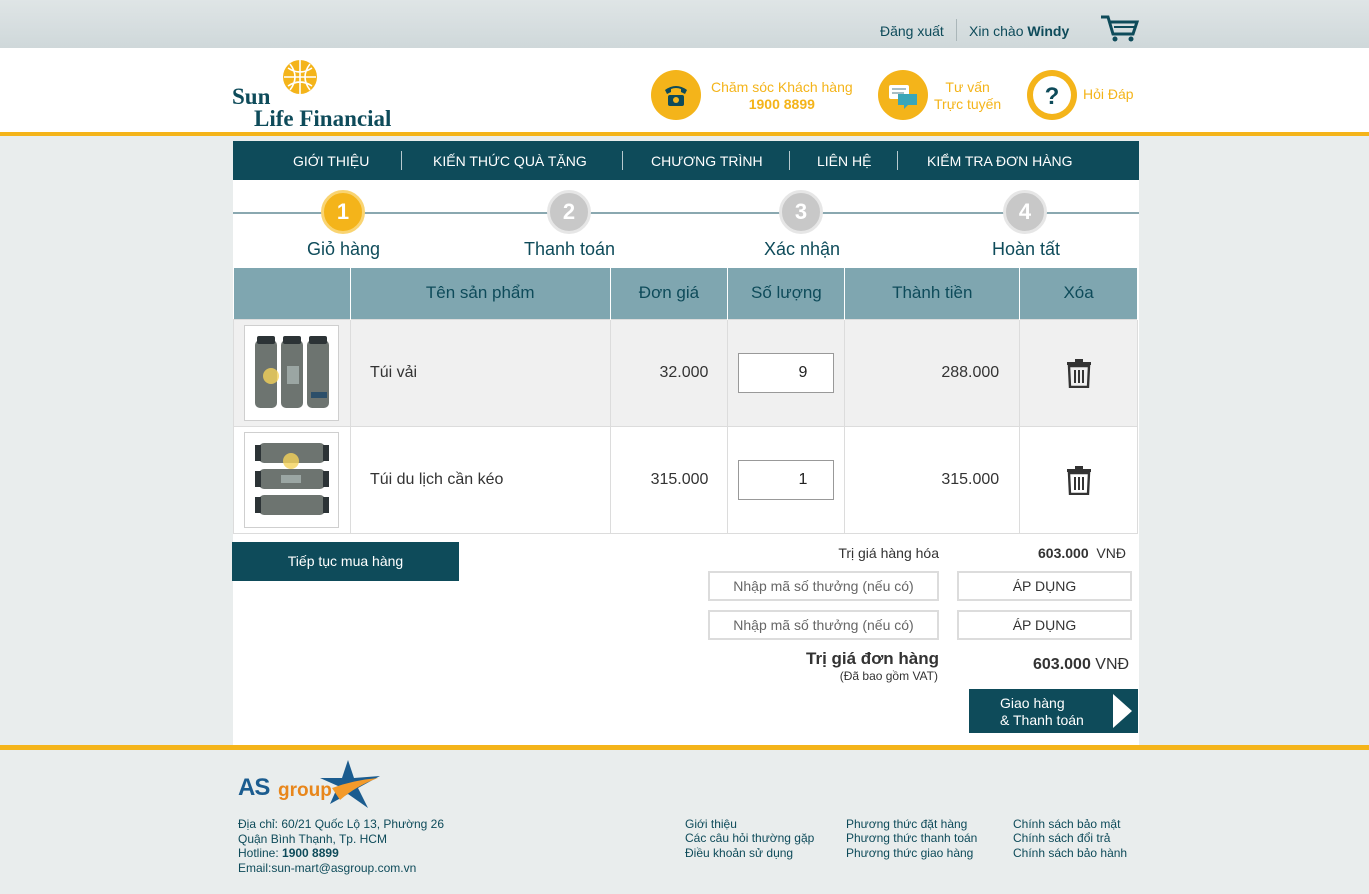 The height and width of the screenshot is (894, 1369). What do you see at coordinates (786, 293) in the screenshot?
I see `header-quantity: Số lượng` at bounding box center [786, 293].